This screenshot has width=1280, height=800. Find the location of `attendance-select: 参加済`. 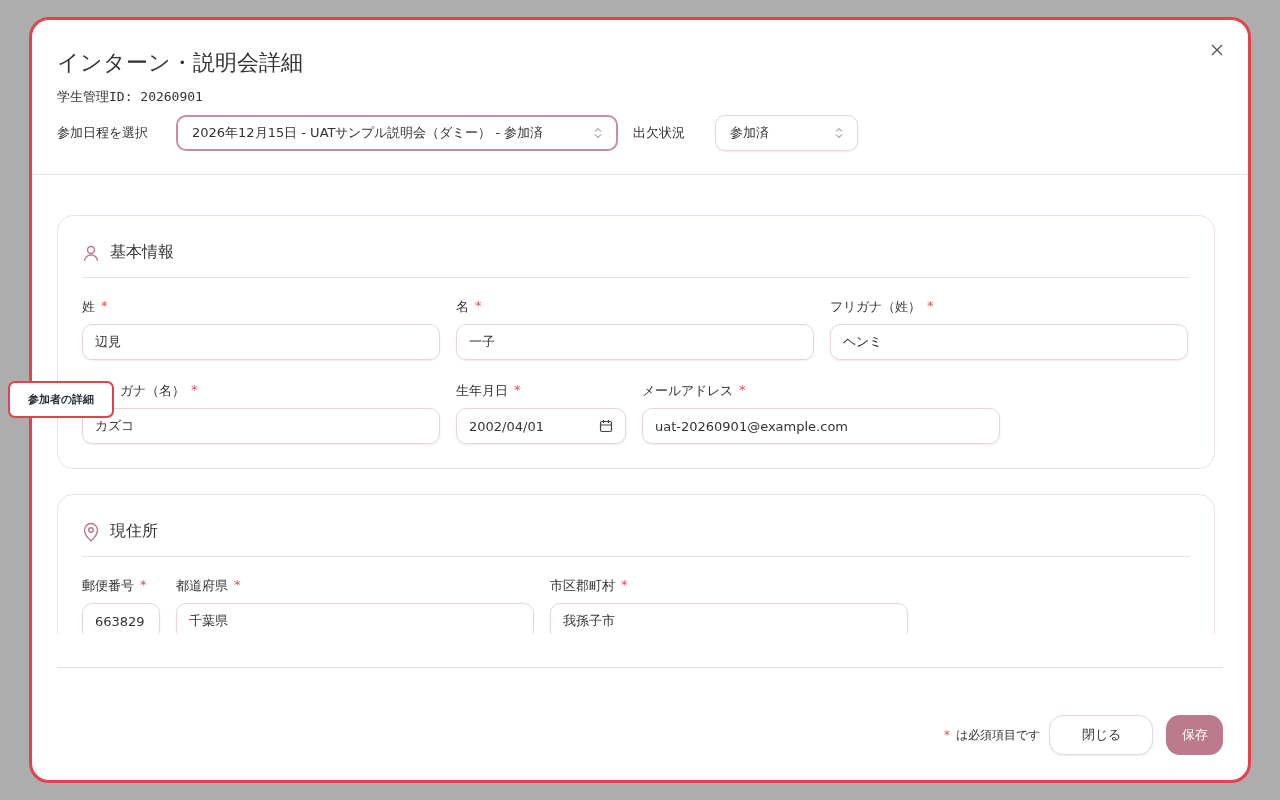

attendance-select: 参加済 is located at coordinates (786, 133).